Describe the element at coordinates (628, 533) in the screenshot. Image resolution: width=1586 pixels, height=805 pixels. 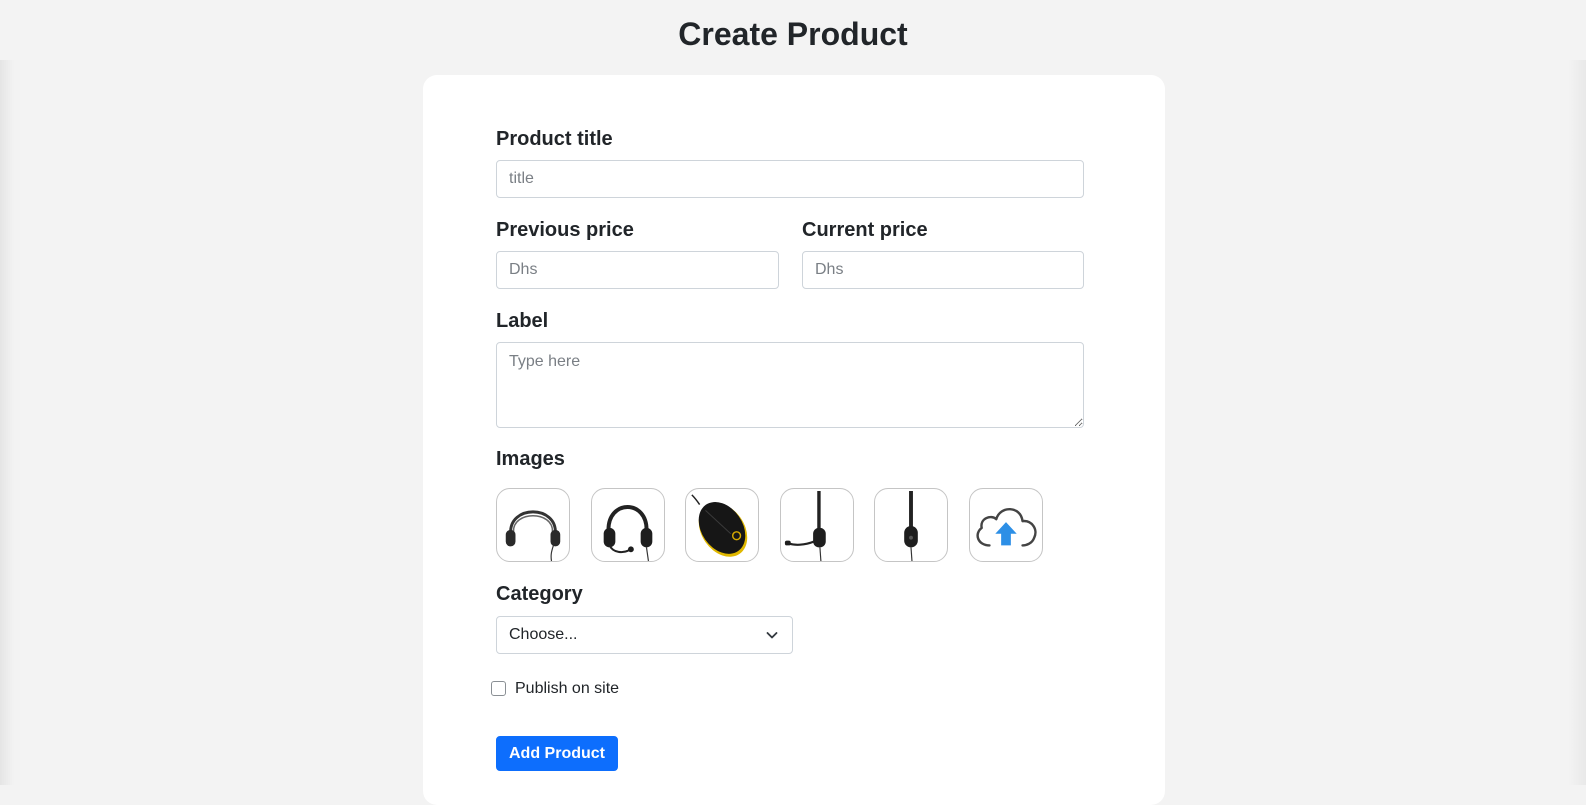
I see `headset-mic-icon` at that location.